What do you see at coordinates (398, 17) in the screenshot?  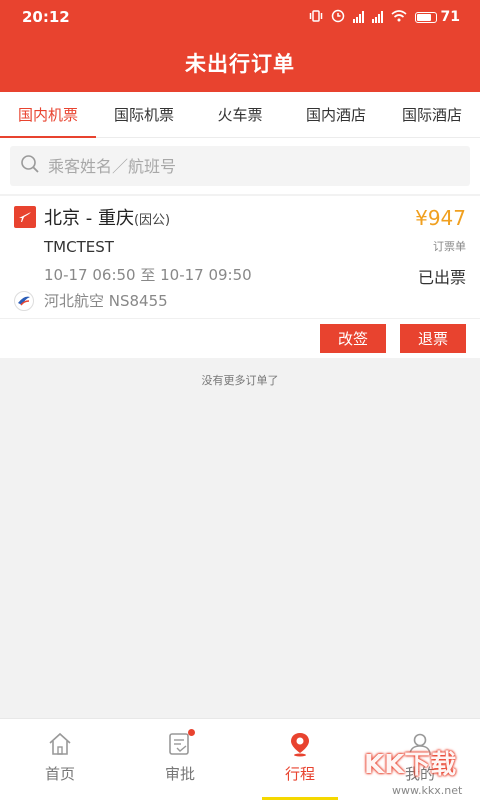 I see `wifi-icon` at bounding box center [398, 17].